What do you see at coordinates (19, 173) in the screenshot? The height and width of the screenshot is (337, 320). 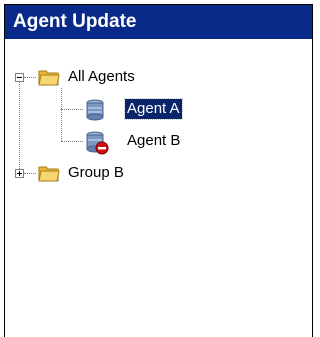 I see `expand-group-b-toggle` at bounding box center [19, 173].